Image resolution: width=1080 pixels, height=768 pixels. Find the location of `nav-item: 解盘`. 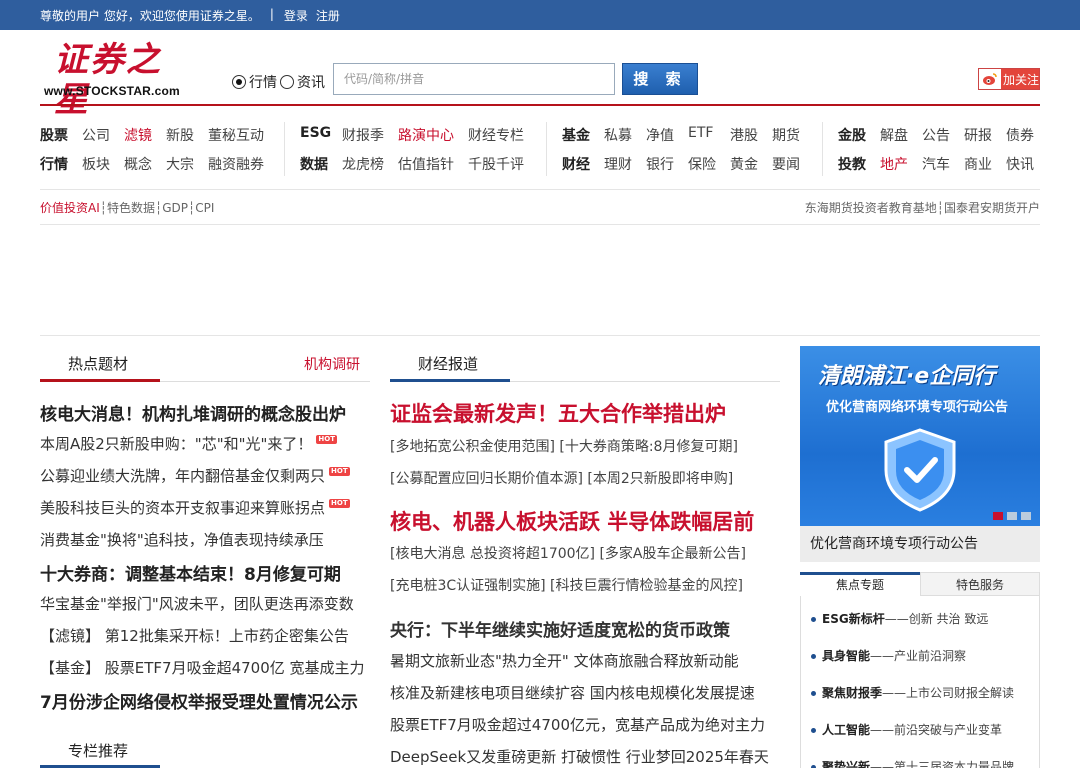

nav-item: 解盘 is located at coordinates (894, 135).